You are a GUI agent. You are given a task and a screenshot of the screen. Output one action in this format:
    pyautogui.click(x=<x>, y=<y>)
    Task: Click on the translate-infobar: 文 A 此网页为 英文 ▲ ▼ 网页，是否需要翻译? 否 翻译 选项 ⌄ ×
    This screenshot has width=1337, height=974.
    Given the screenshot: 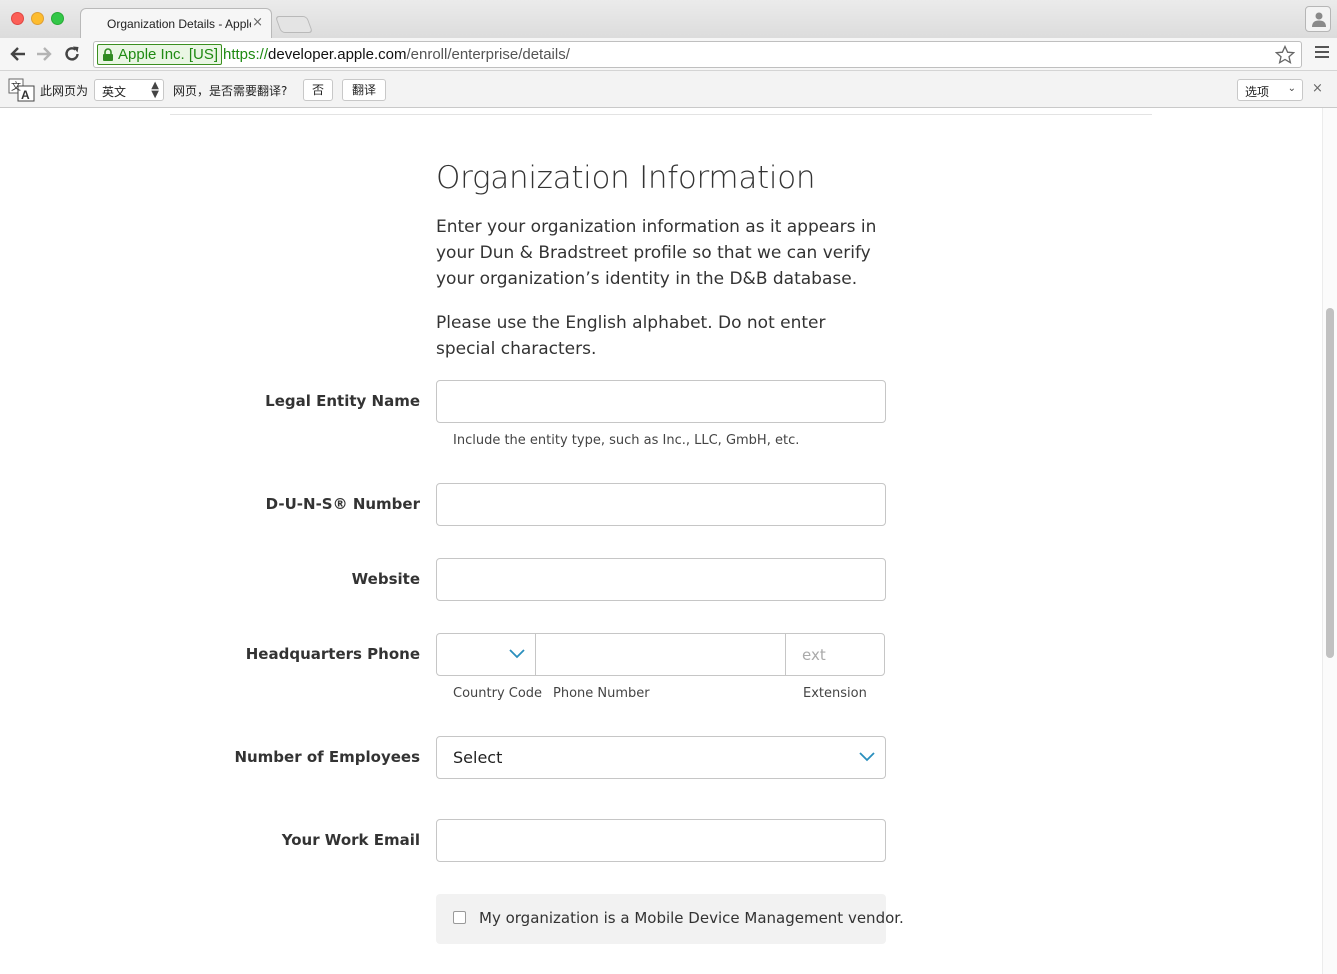 What is the action you would take?
    pyautogui.click(x=668, y=89)
    